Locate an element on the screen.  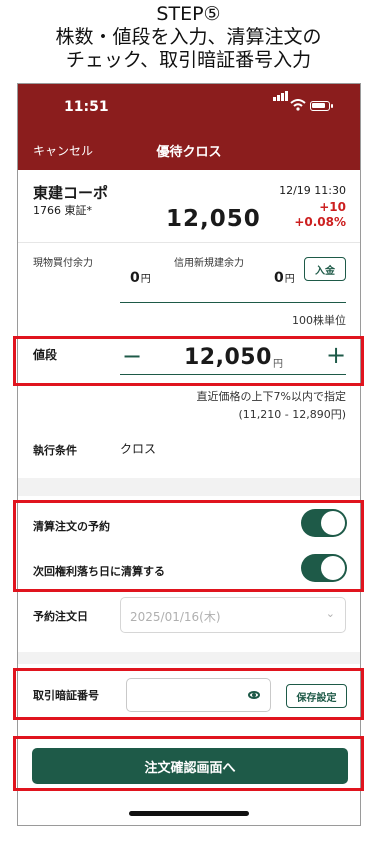
highlight-confirm-box is located at coordinates (188, 763).